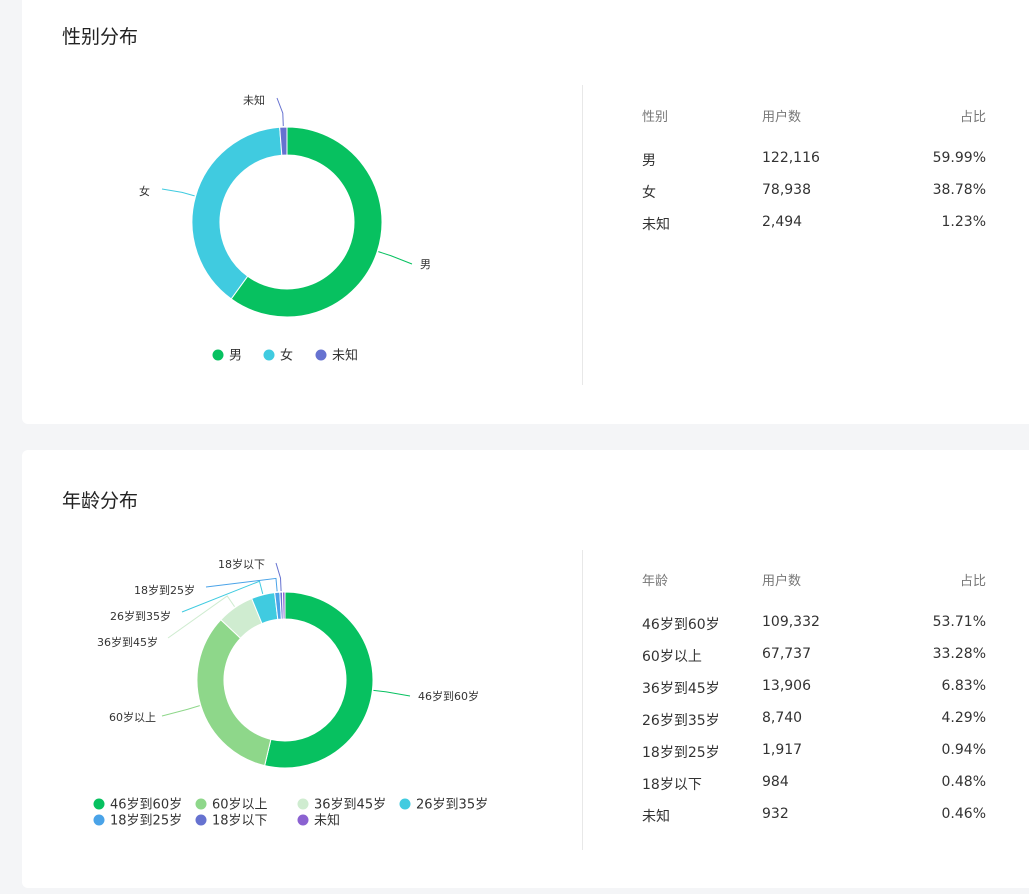 This screenshot has width=1029, height=894. Describe the element at coordinates (425, 264) in the screenshot. I see `slice-label: 男` at that location.